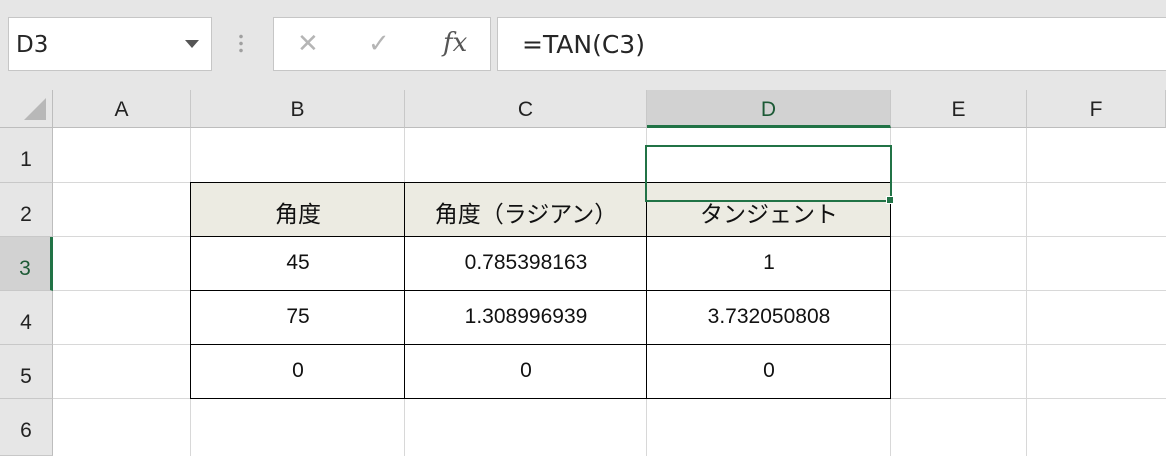 This screenshot has width=1166, height=456. Describe the element at coordinates (241, 43) in the screenshot. I see `drag-handle-icon` at that location.